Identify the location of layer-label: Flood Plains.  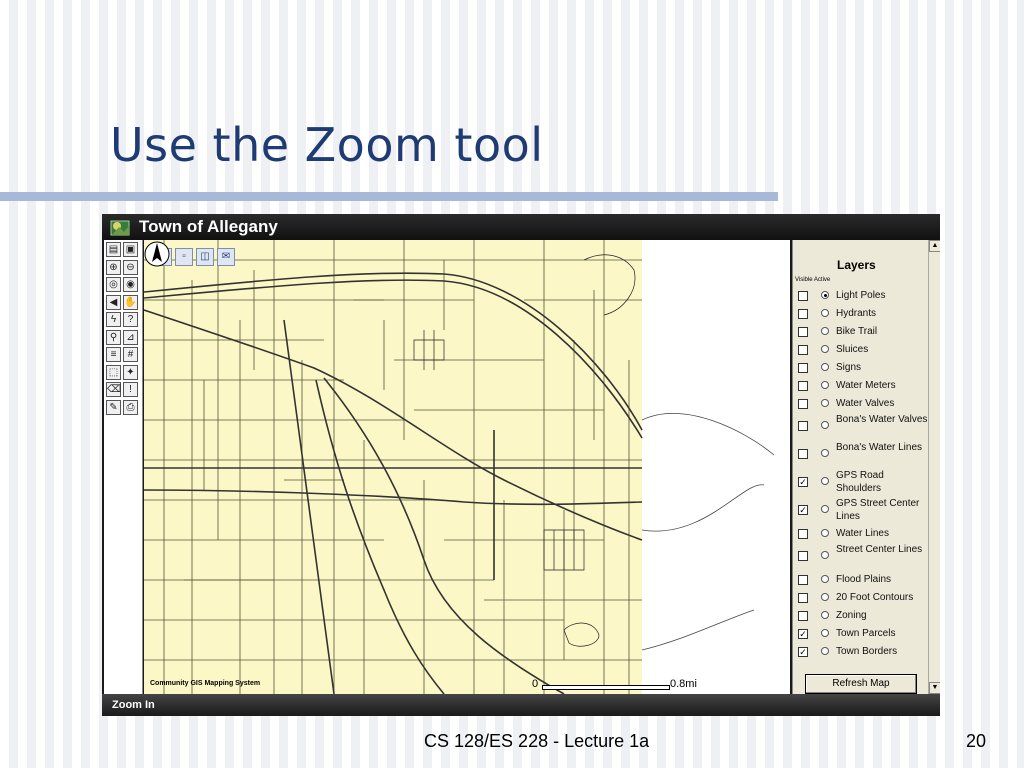
(864, 579).